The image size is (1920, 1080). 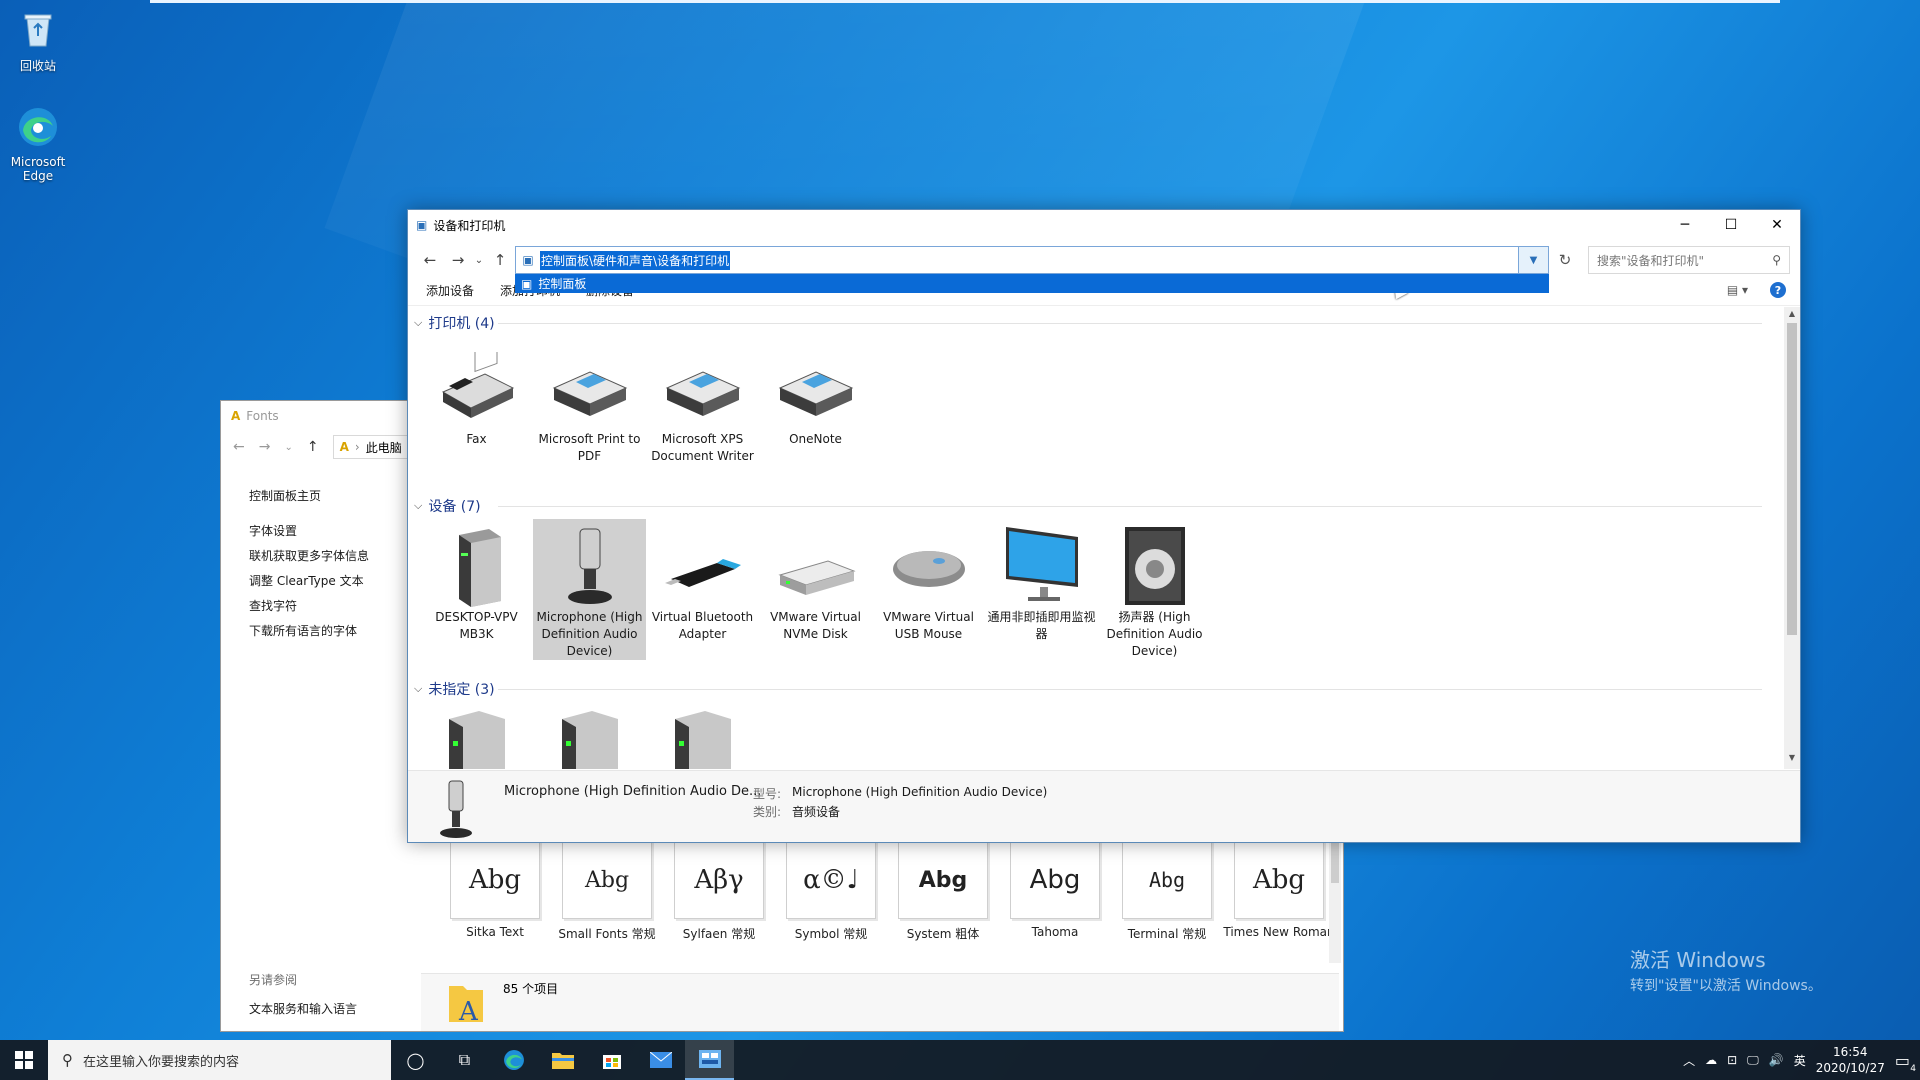 What do you see at coordinates (1154, 634) in the screenshot?
I see `device-label: 扬声器 (High Definition Audio Device)` at bounding box center [1154, 634].